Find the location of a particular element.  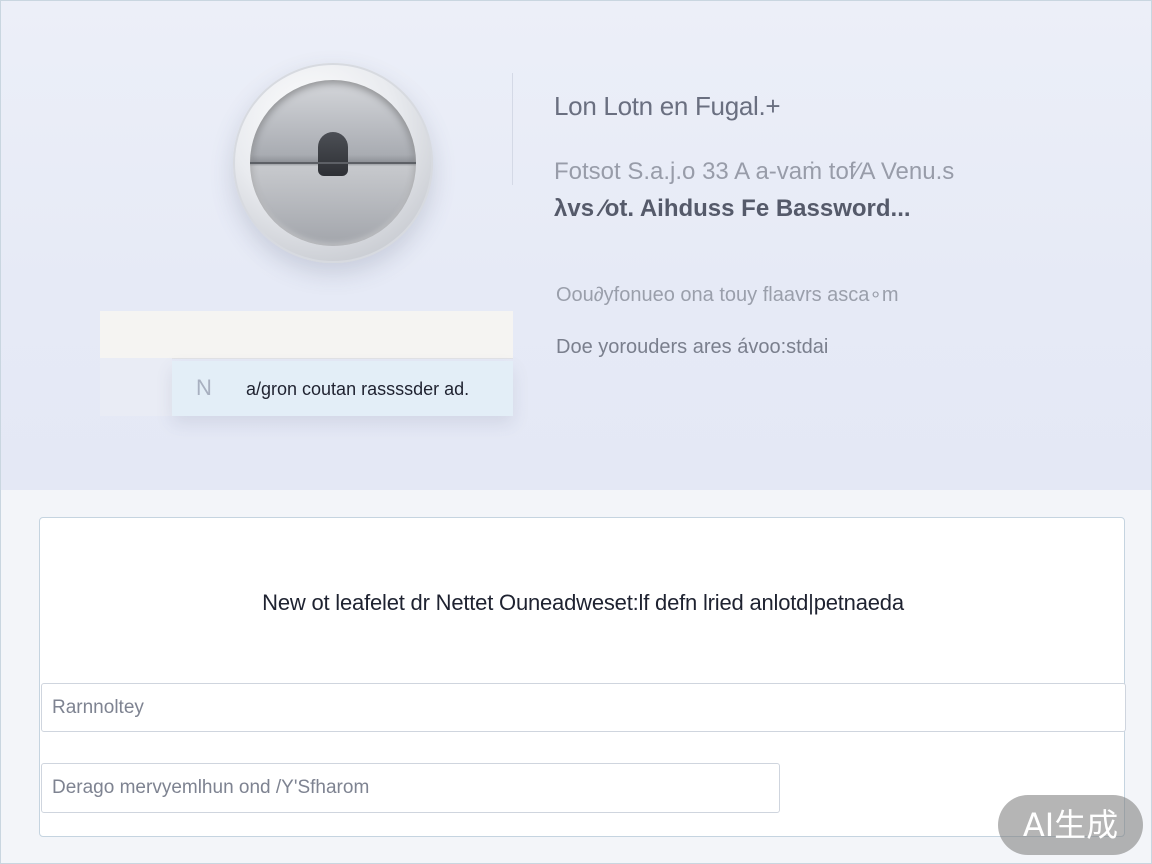

hero-title: Lon Lotn en Fugal.+ is located at coordinates (667, 106).